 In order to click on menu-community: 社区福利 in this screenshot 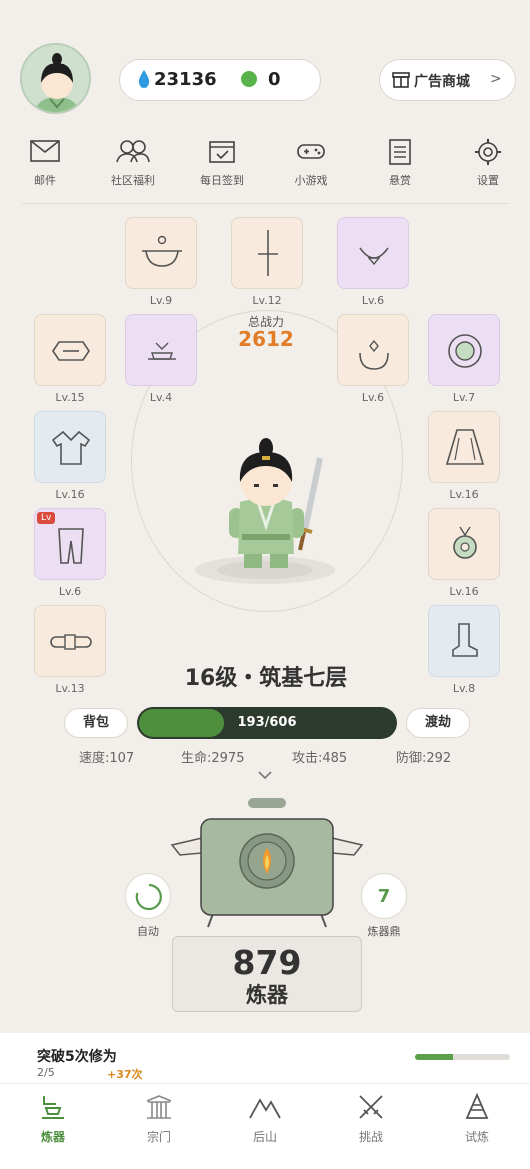, I will do `click(133, 163)`.